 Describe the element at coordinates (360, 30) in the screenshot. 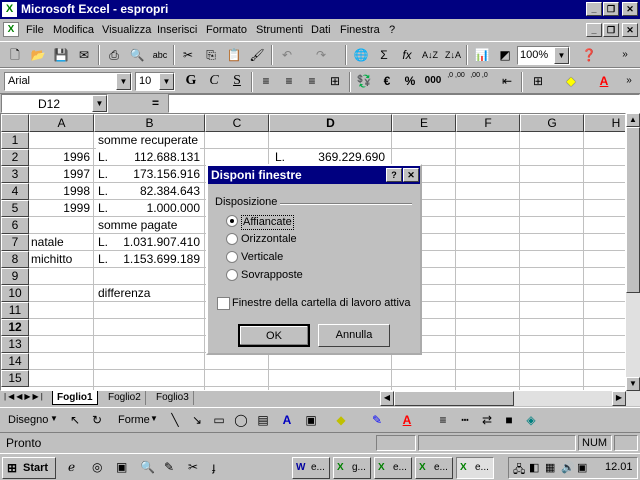

I see `menu-finestra: Finestra` at that location.